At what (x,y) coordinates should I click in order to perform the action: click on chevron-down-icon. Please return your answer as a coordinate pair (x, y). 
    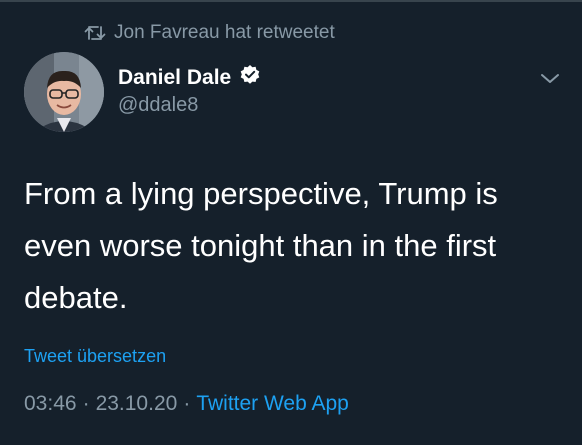
    Looking at the image, I should click on (550, 79).